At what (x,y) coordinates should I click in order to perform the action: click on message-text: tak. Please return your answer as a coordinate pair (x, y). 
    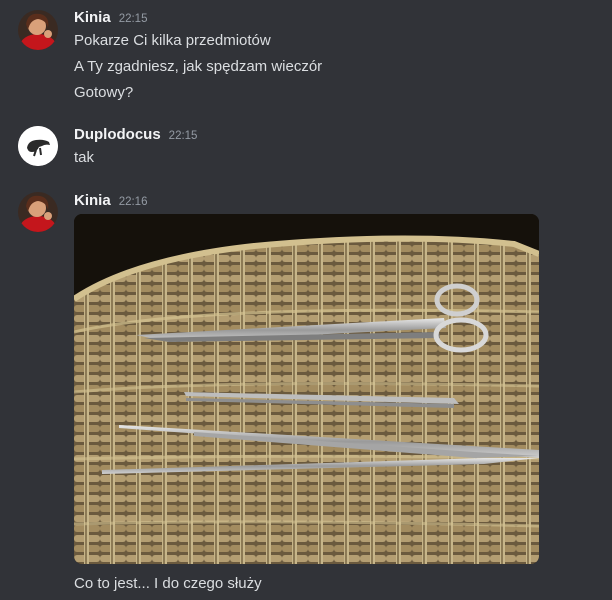
    Looking at the image, I should click on (84, 157).